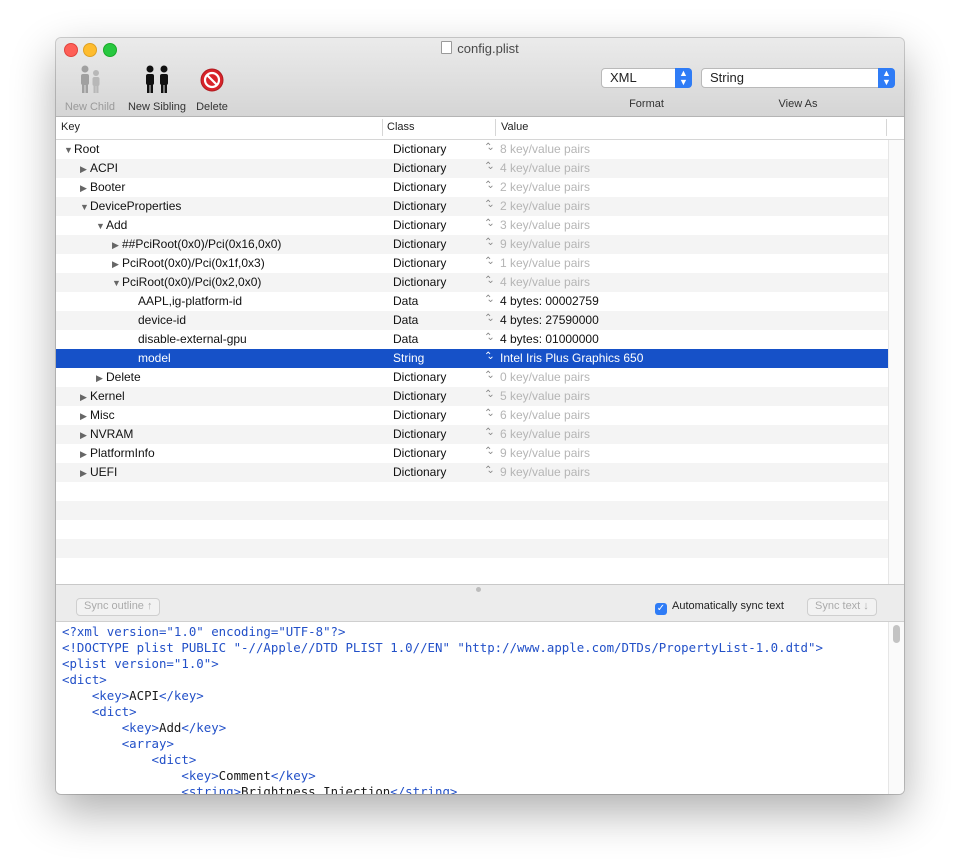 This screenshot has height=868, width=960. Describe the element at coordinates (798, 78) in the screenshot. I see `view-as-popup: String ▲ ▼` at that location.